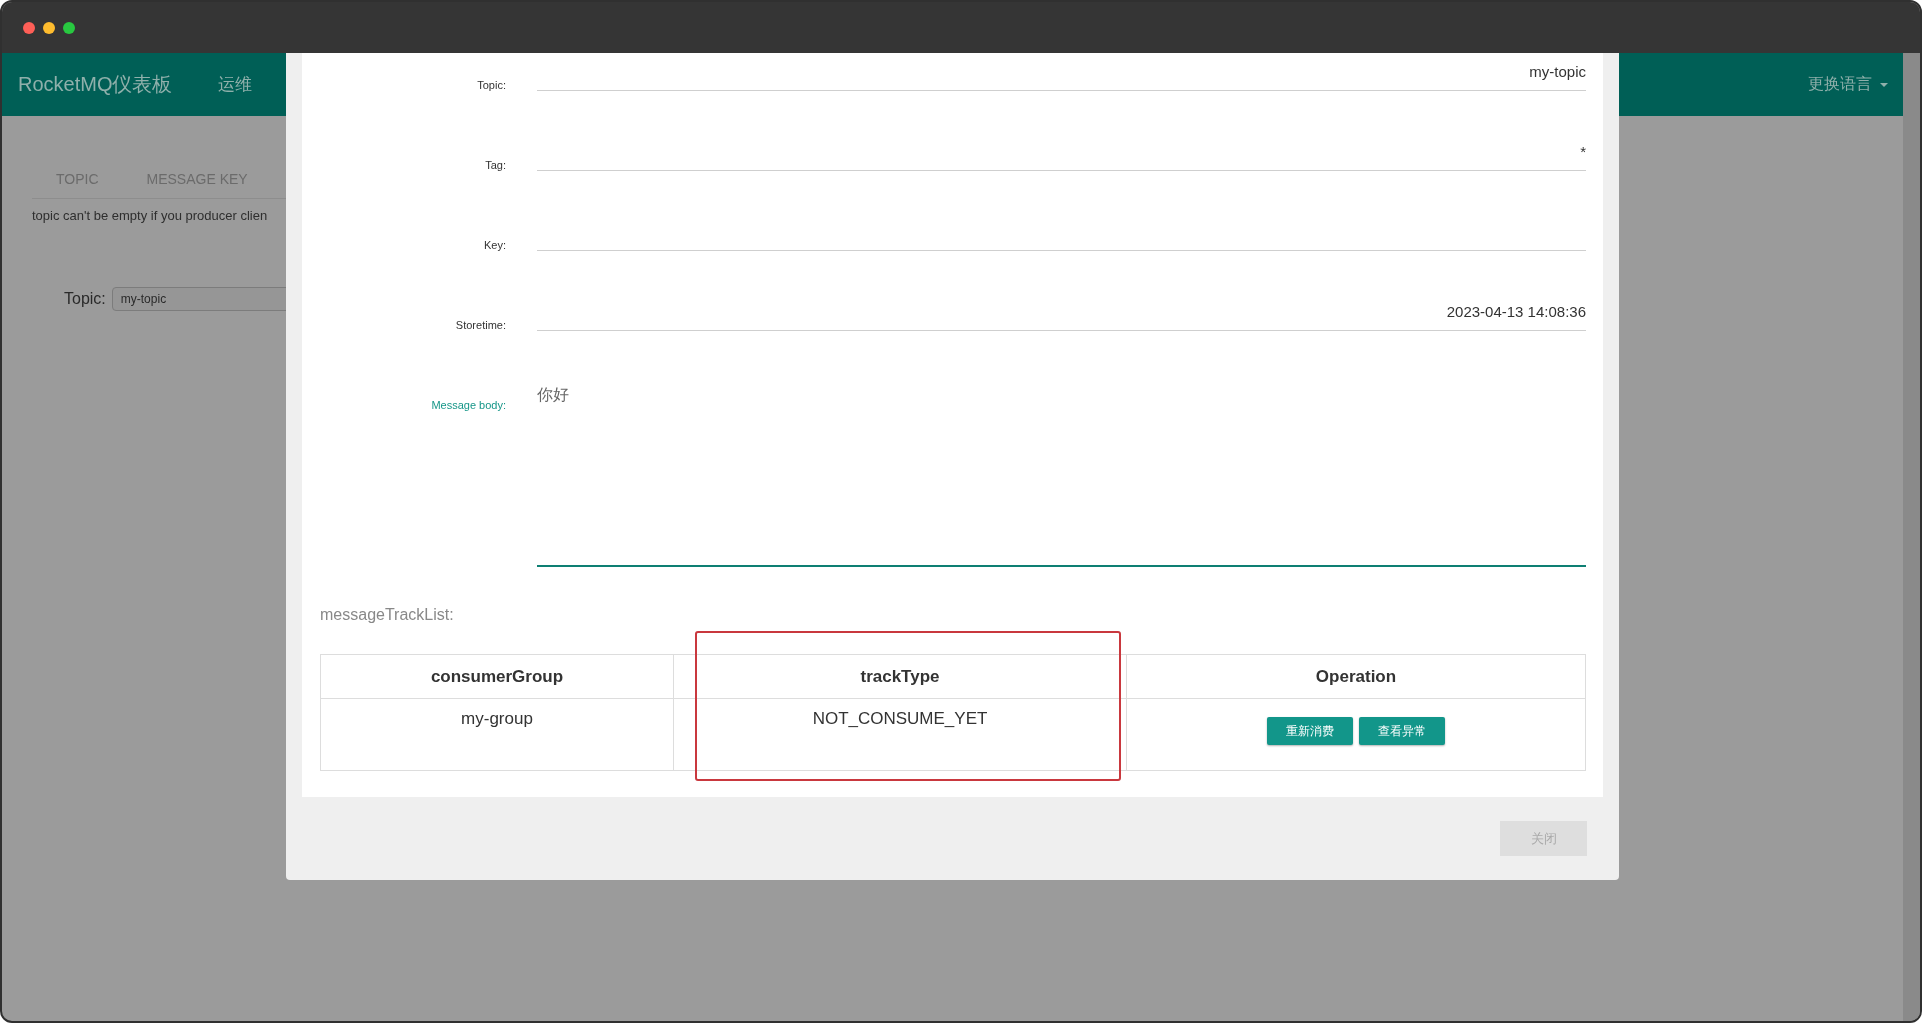  What do you see at coordinates (1061, 152) in the screenshot?
I see `field-value: *` at bounding box center [1061, 152].